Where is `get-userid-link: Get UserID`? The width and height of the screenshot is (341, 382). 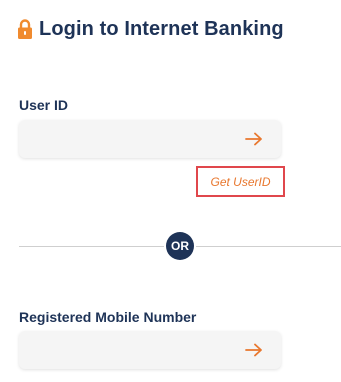
get-userid-link: Get UserID is located at coordinates (240, 182).